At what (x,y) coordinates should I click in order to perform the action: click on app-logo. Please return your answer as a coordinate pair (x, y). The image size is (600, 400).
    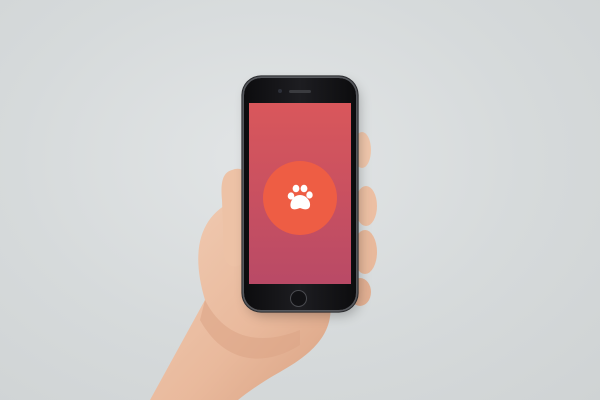
    Looking at the image, I should click on (300, 198).